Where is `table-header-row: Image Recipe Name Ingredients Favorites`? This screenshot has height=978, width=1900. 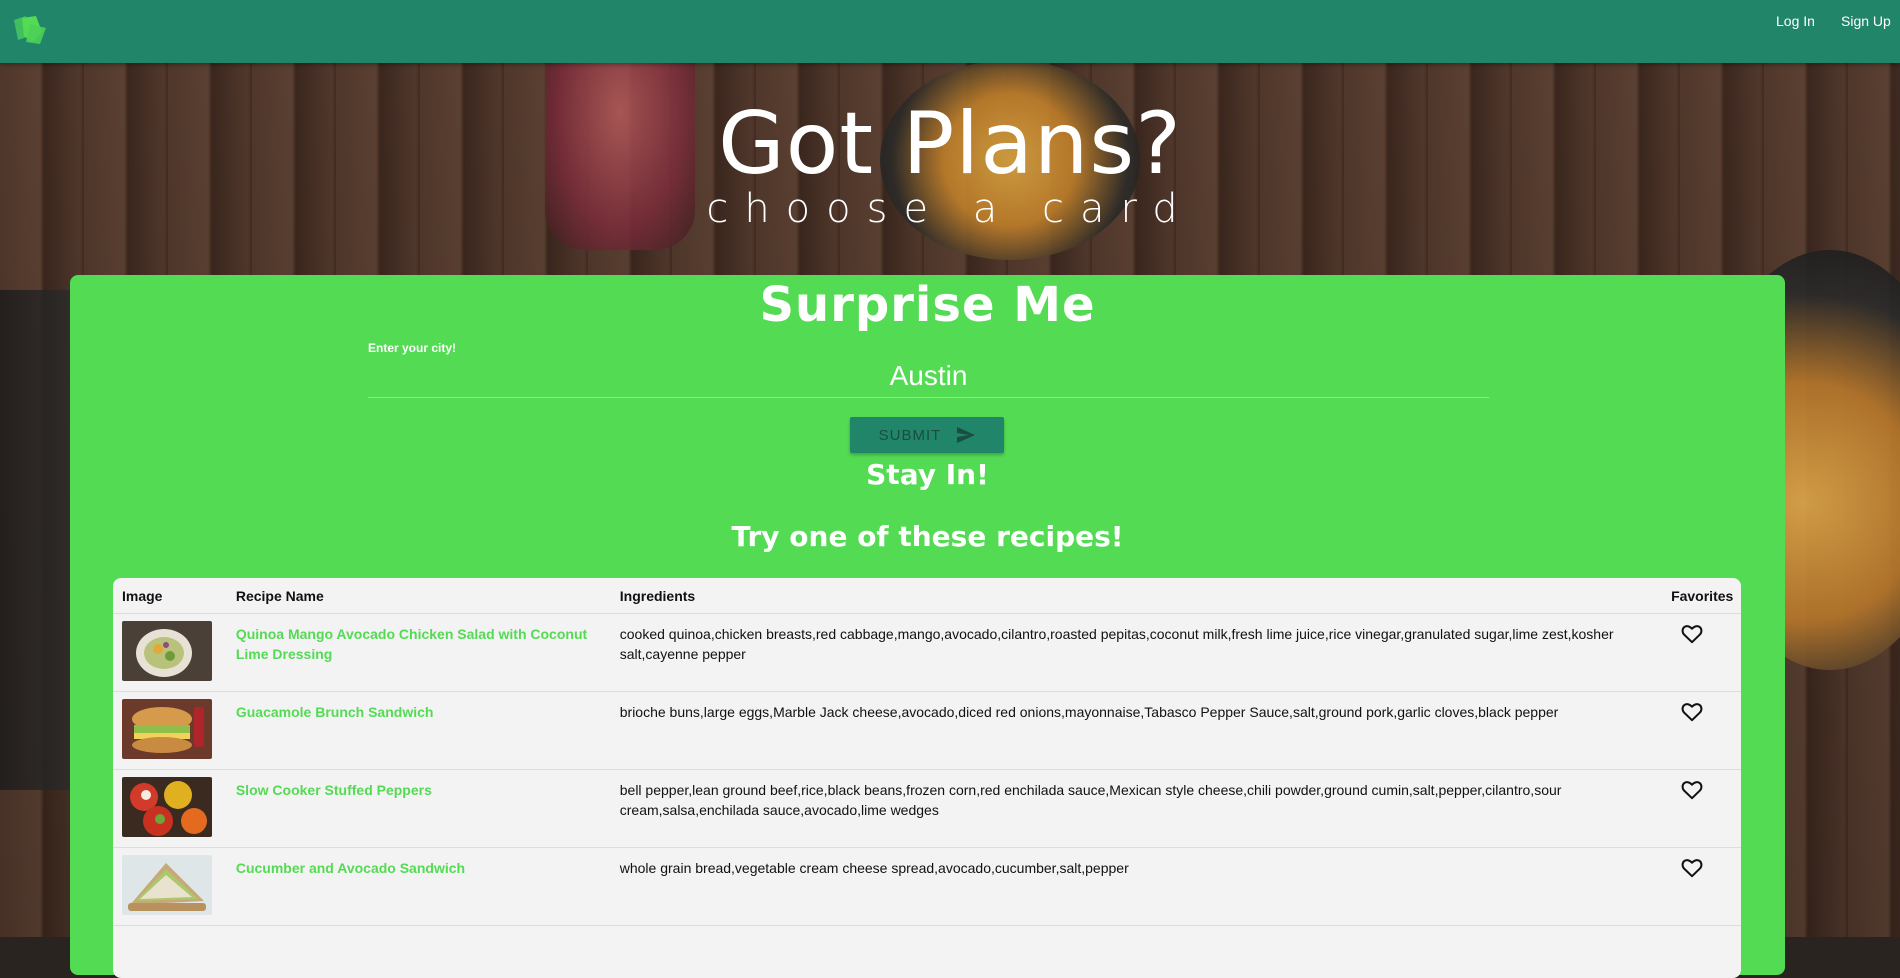 table-header-row: Image Recipe Name Ingredients Favorites is located at coordinates (927, 596).